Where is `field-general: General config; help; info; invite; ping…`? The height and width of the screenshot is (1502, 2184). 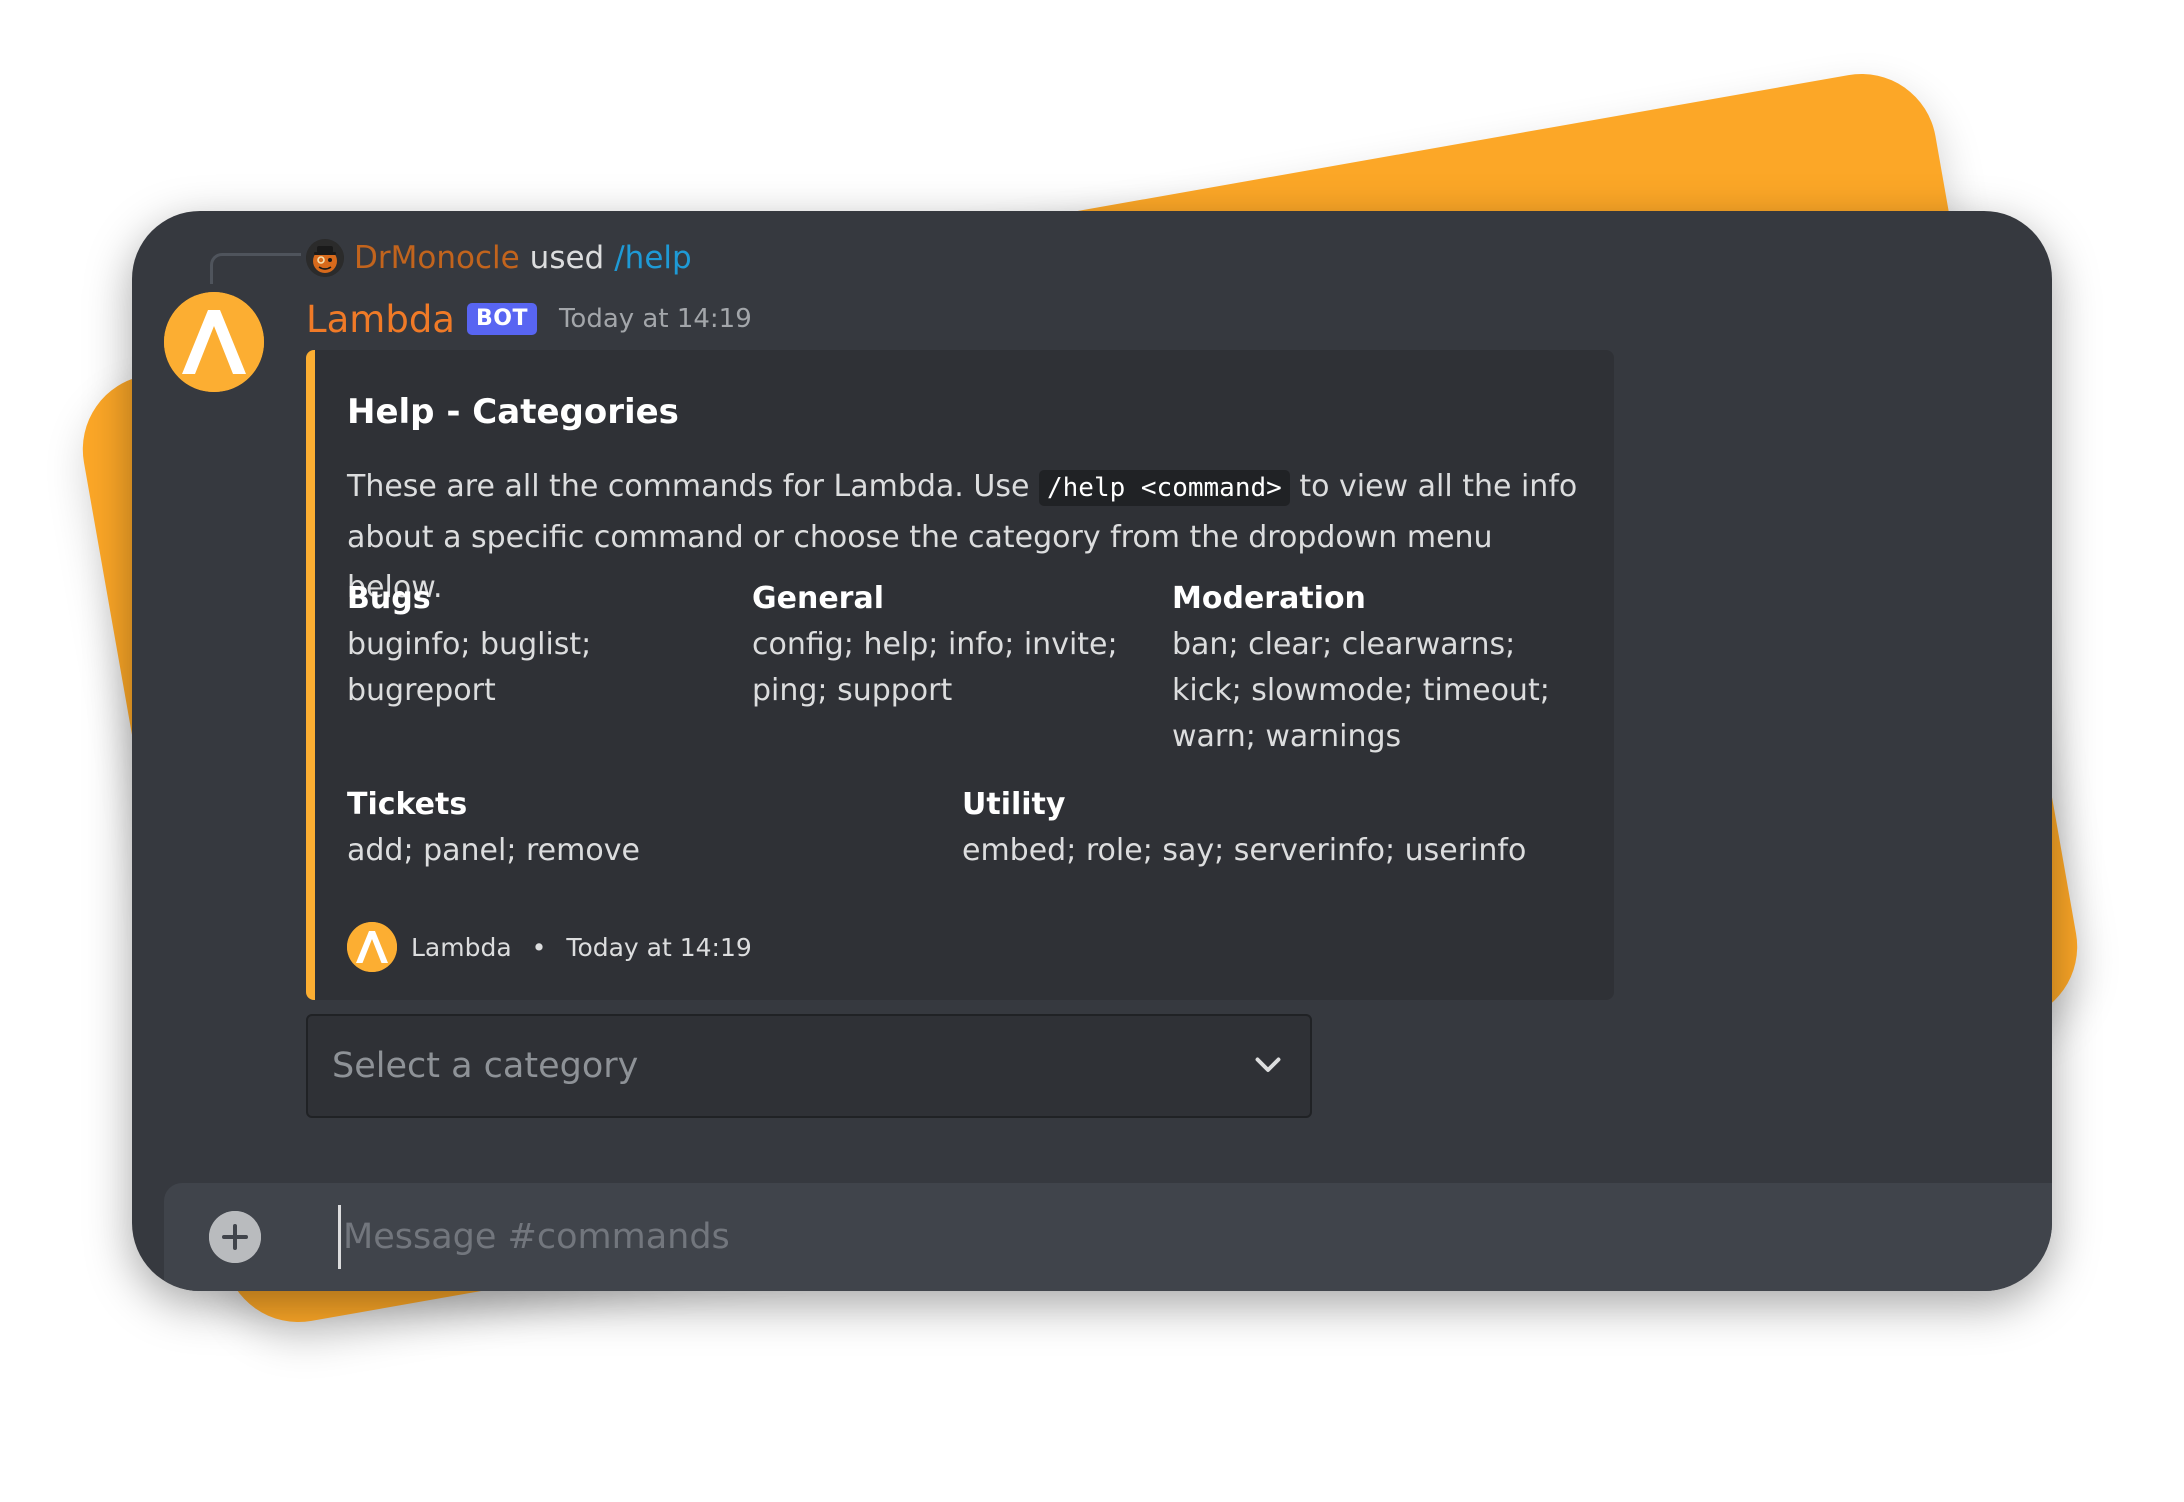
field-general: General config; help; info; invite; ping… is located at coordinates (947, 645).